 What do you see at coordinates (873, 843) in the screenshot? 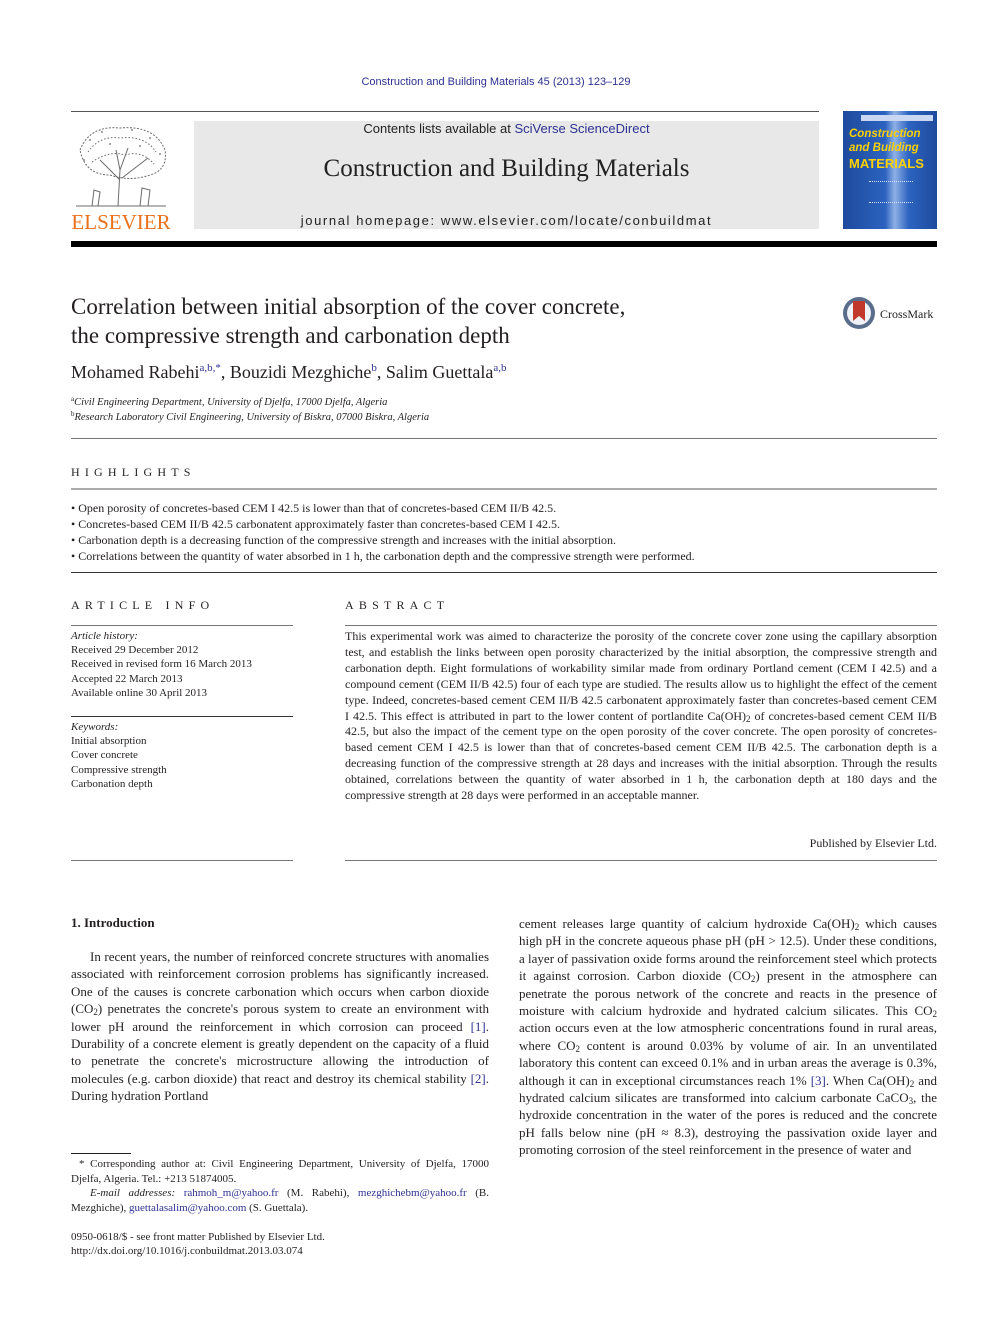
I see `published-by: Published by Elsevier Ltd.` at bounding box center [873, 843].